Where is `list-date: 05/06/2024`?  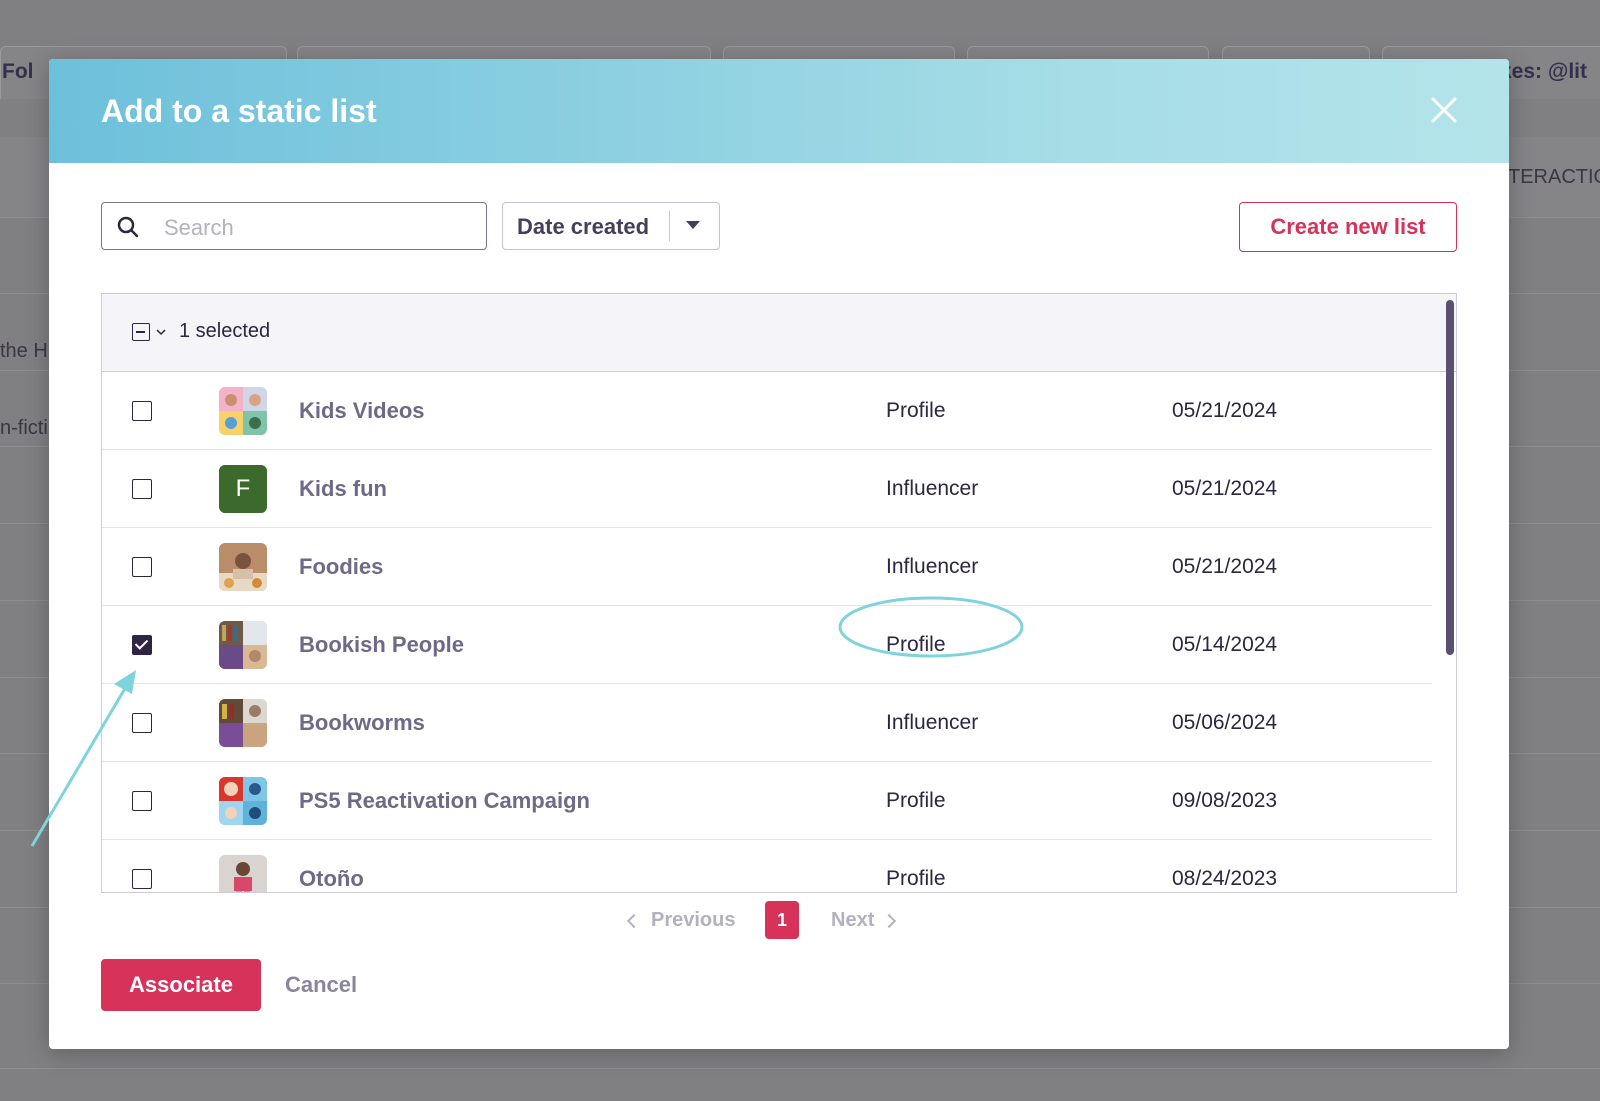
list-date: 05/06/2024 is located at coordinates (1225, 722).